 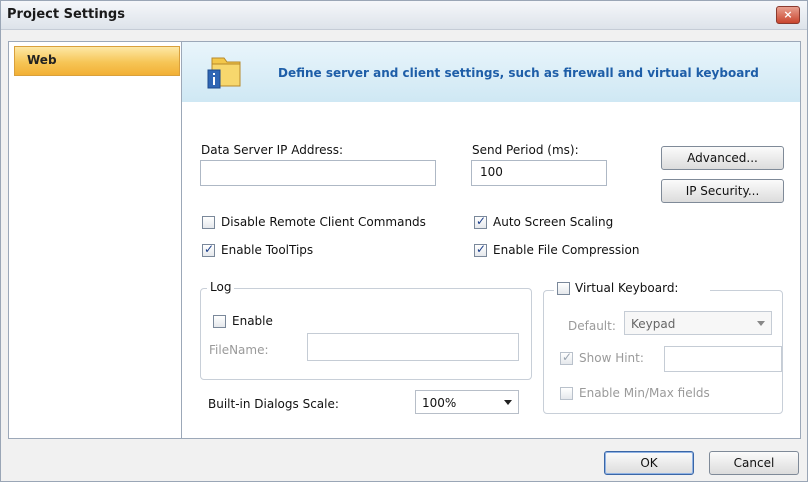 What do you see at coordinates (467, 402) in the screenshot?
I see `dialogs-scale-select: 100%` at bounding box center [467, 402].